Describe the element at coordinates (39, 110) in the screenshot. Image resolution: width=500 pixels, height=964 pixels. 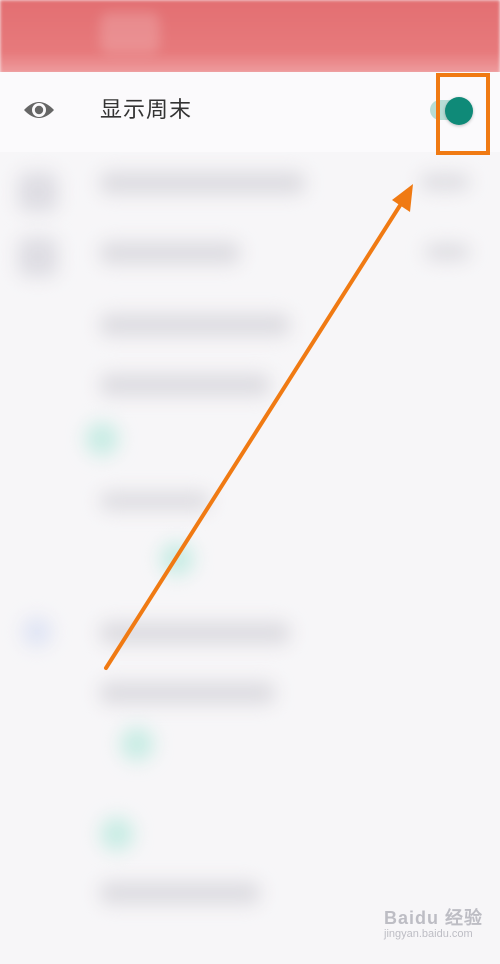
I see `eye-icon` at that location.